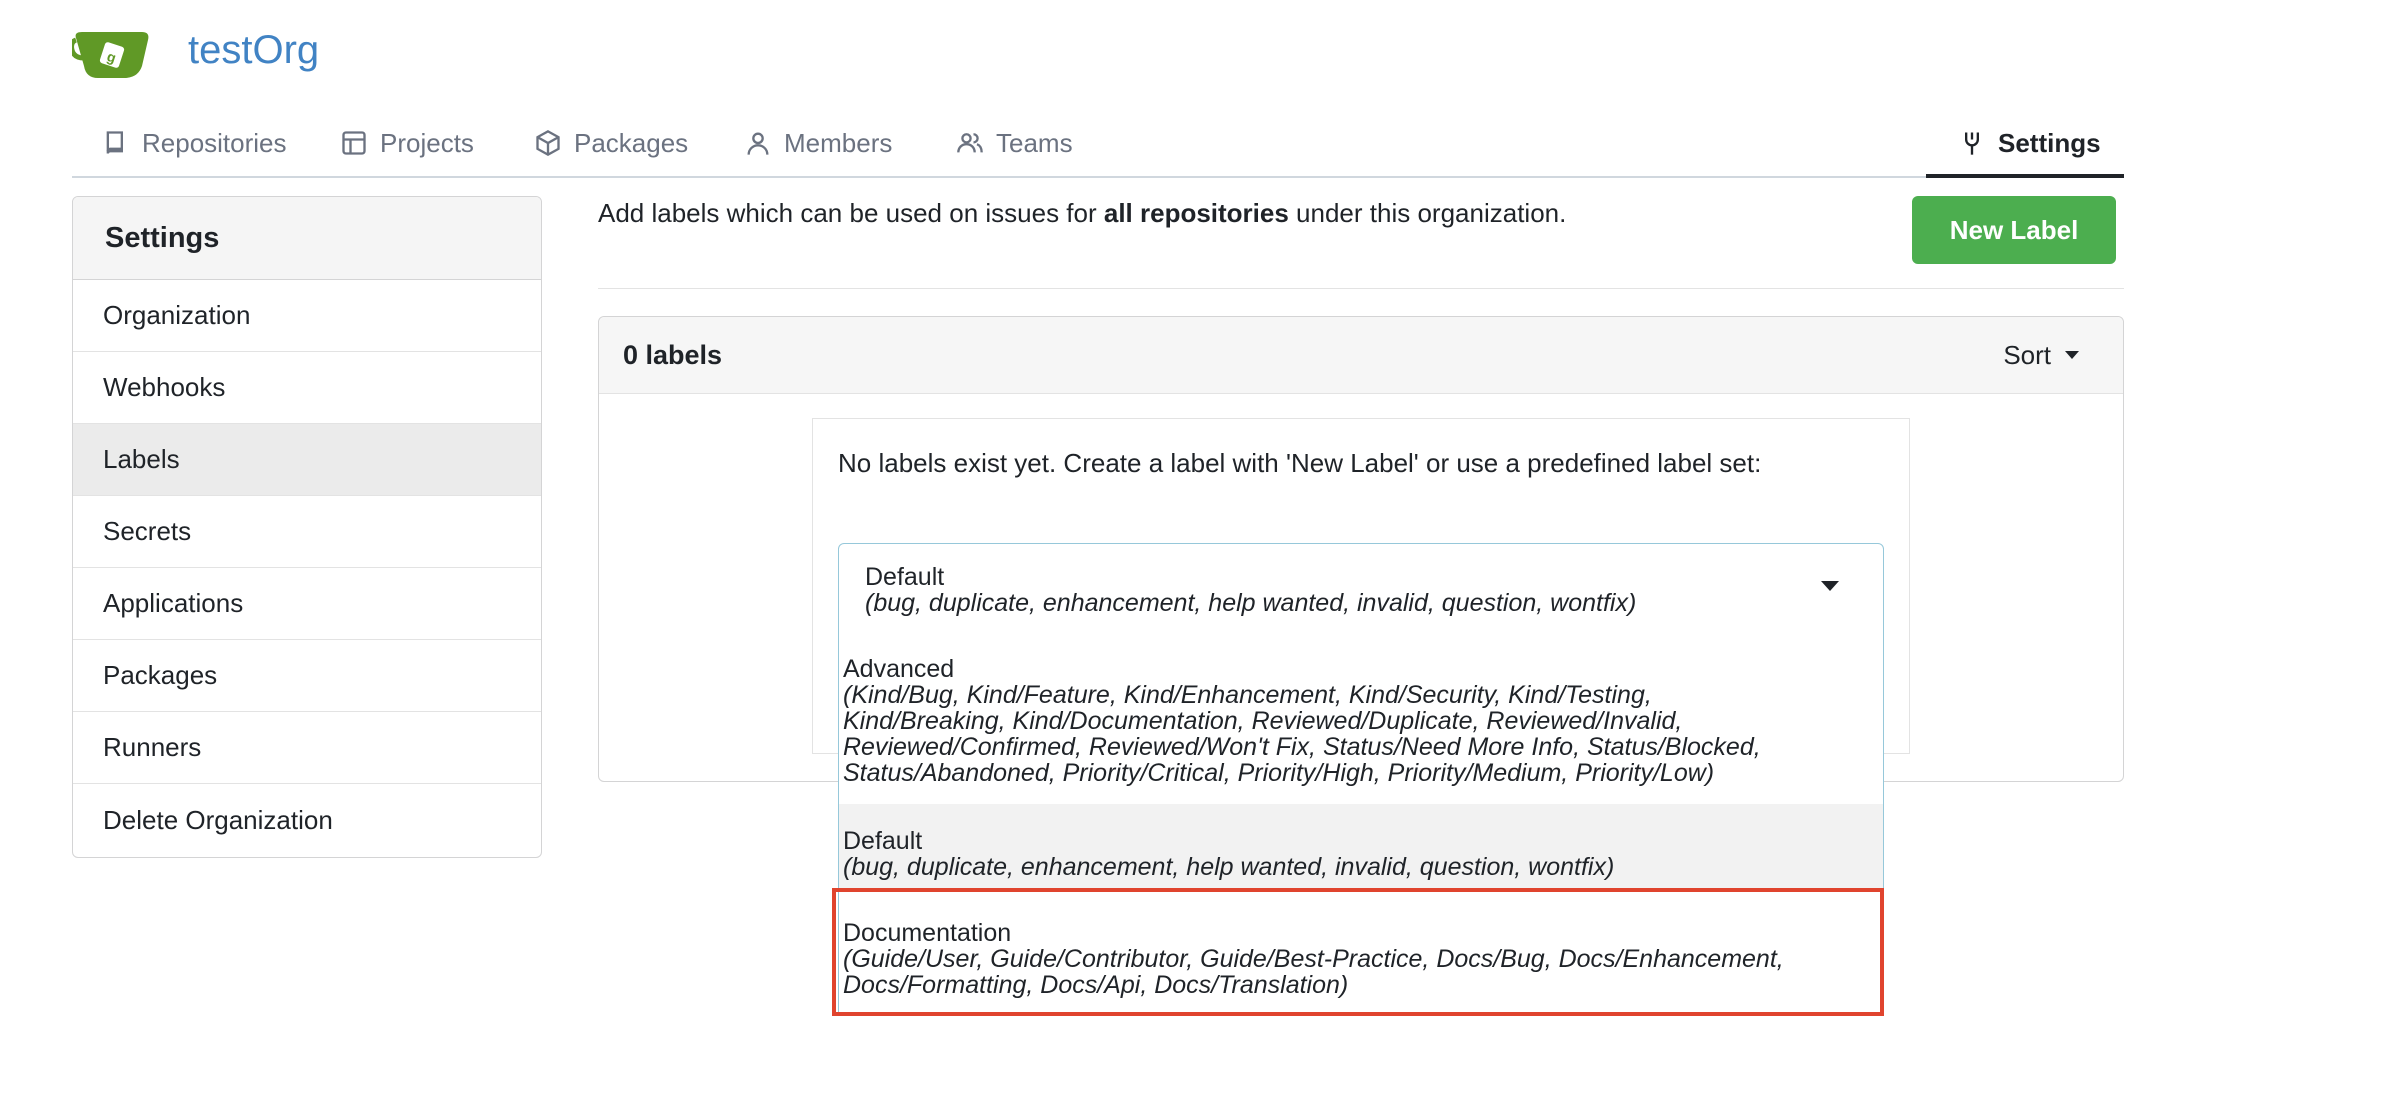  Describe the element at coordinates (2025, 176) in the screenshot. I see `active-tab-underline` at that location.